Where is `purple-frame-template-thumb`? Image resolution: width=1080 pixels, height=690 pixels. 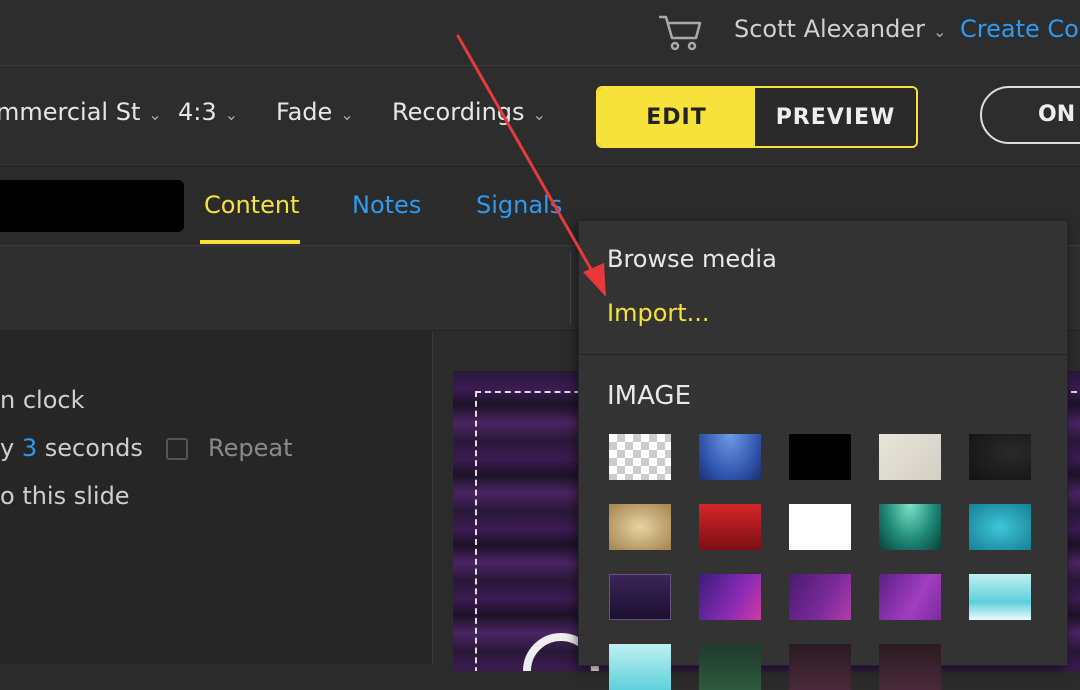
purple-frame-template-thumb is located at coordinates (640, 597).